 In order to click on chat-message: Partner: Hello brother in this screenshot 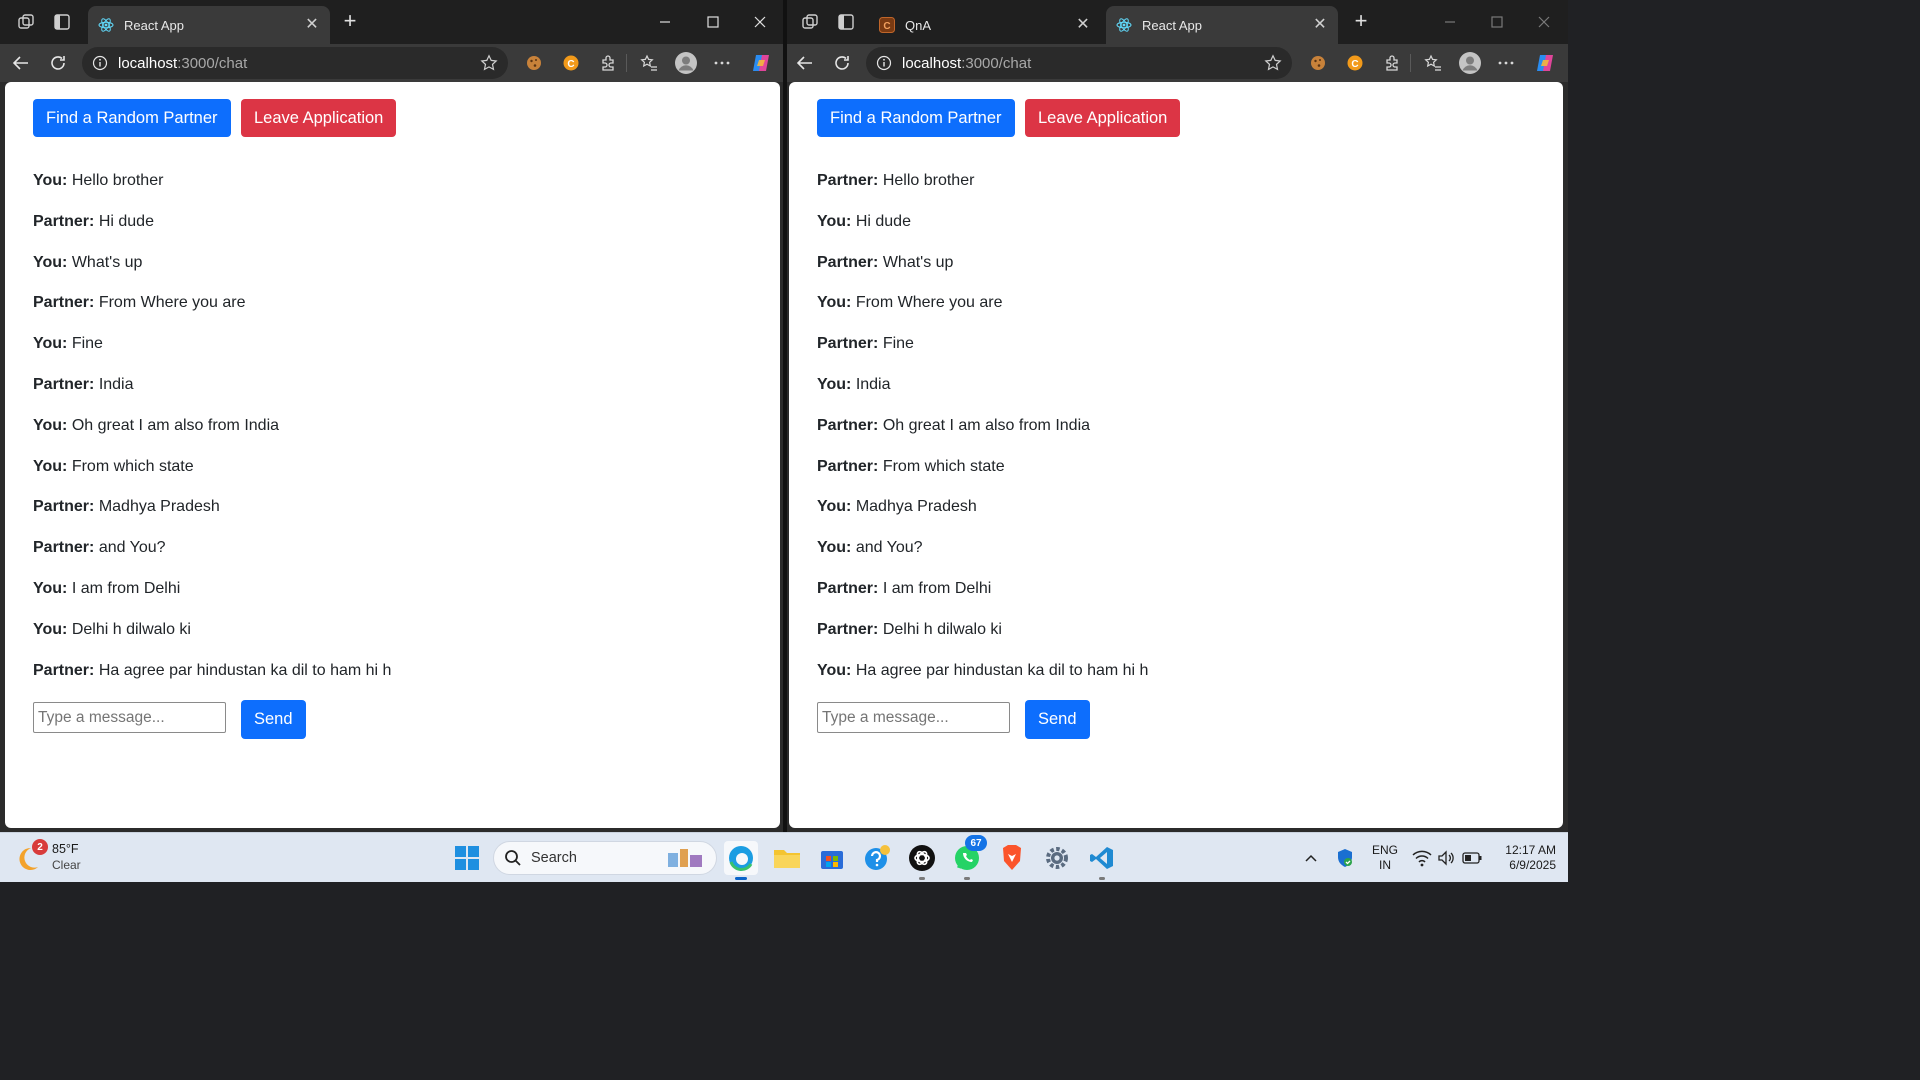, I will do `click(982, 192)`.